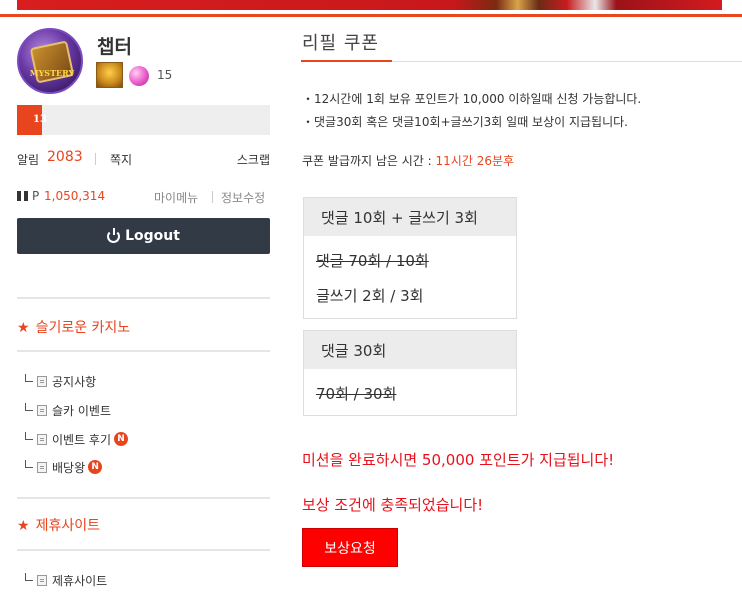 This screenshot has height=603, width=742. I want to click on user-name: 챕터, so click(114, 47).